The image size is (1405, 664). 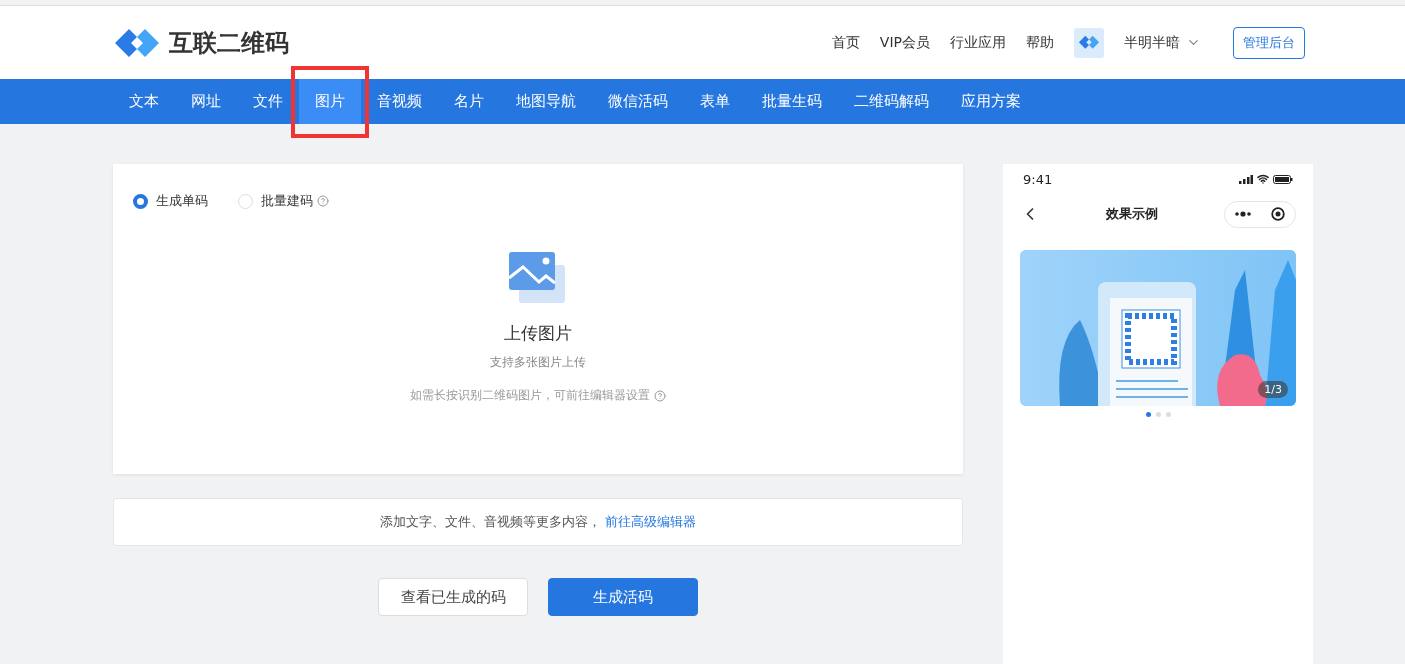 What do you see at coordinates (1263, 179) in the screenshot?
I see `wifi-icon` at bounding box center [1263, 179].